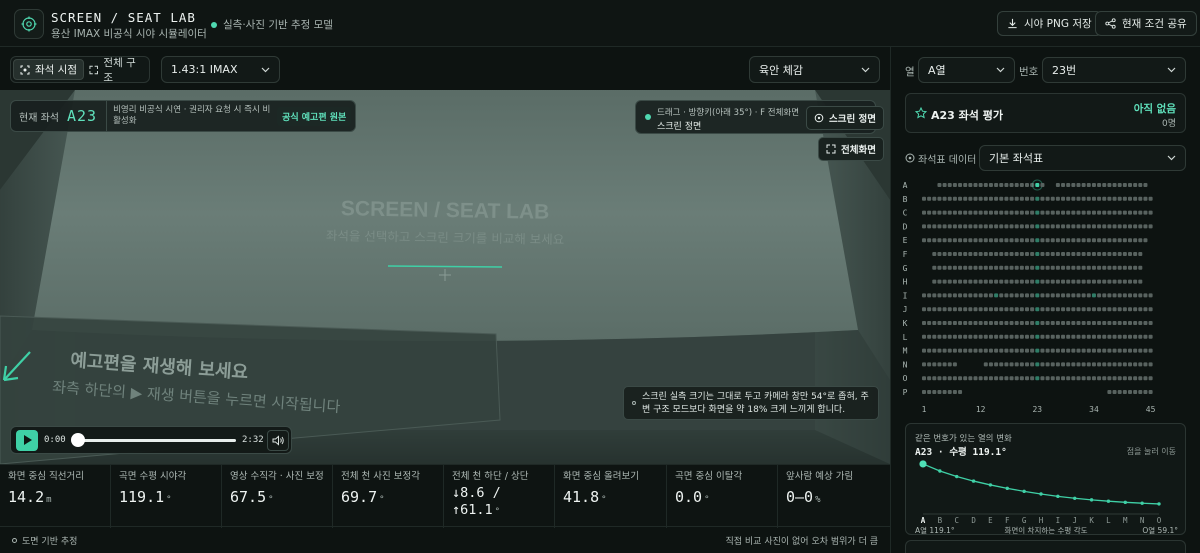 This screenshot has height=553, width=1200. I want to click on seat-map: ABCDEFGHIJKLMNOP 1 12 23 34 45, so click(1045, 296).